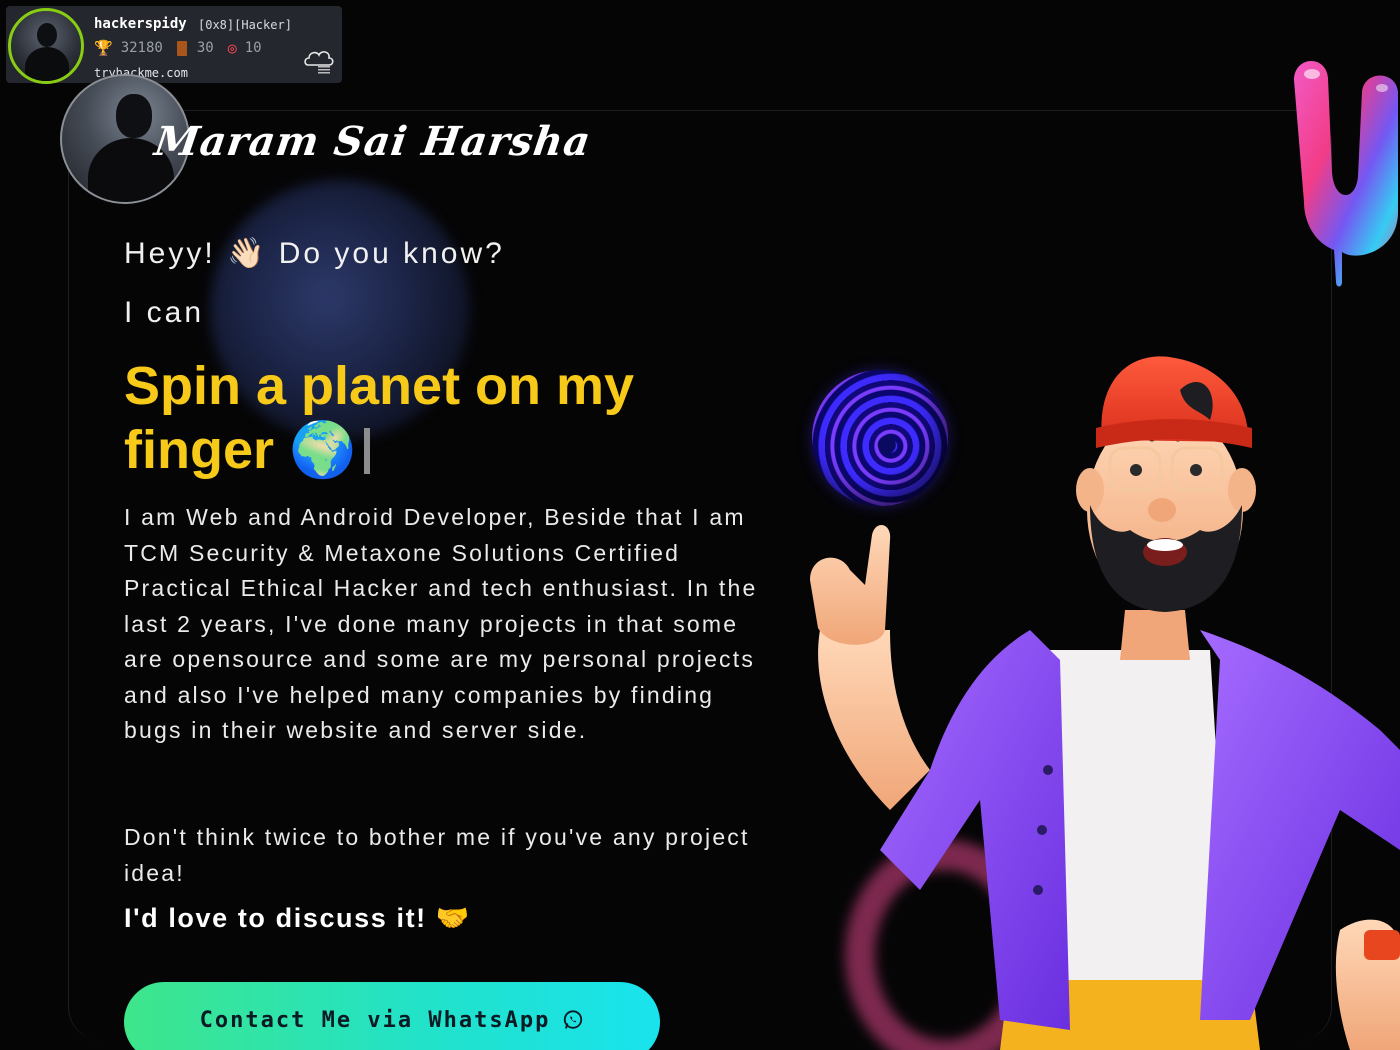  Describe the element at coordinates (379, 418) in the screenshot. I see `headline-text: Spin a planet on my finger 🌍` at that location.